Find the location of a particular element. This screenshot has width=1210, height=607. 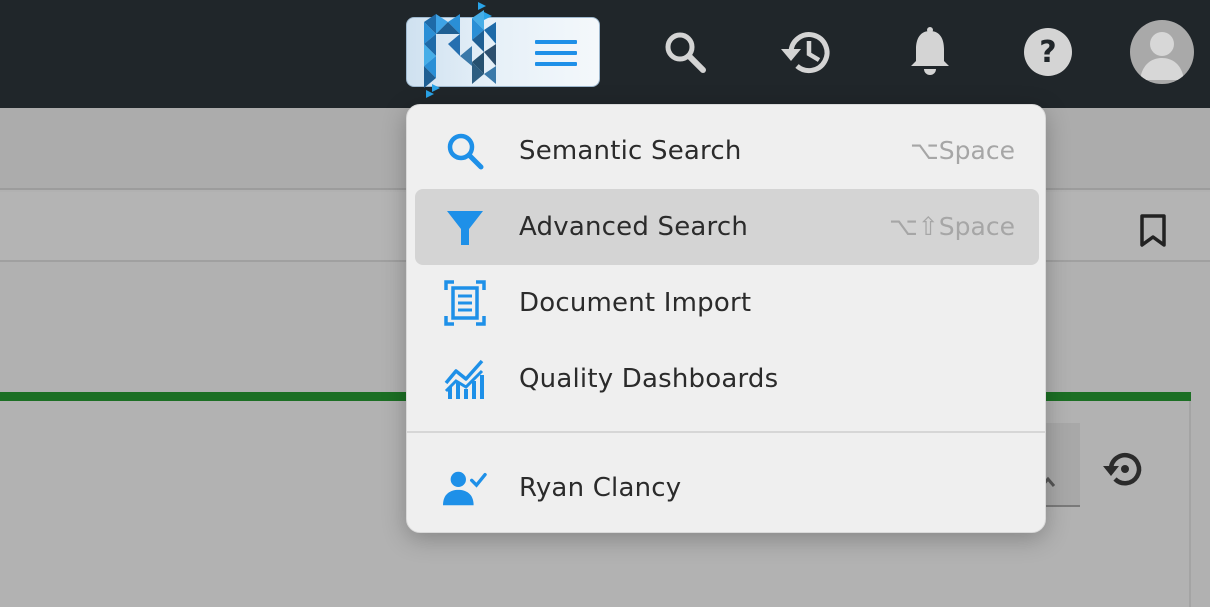

history-icon is located at coordinates (805, 53).